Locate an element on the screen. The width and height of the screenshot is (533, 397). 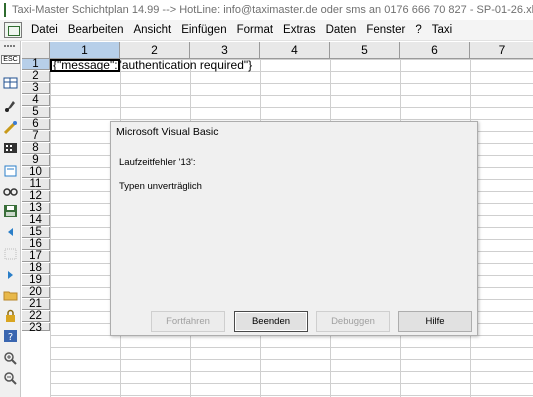
row-header-22: 22 is located at coordinates (36, 316).